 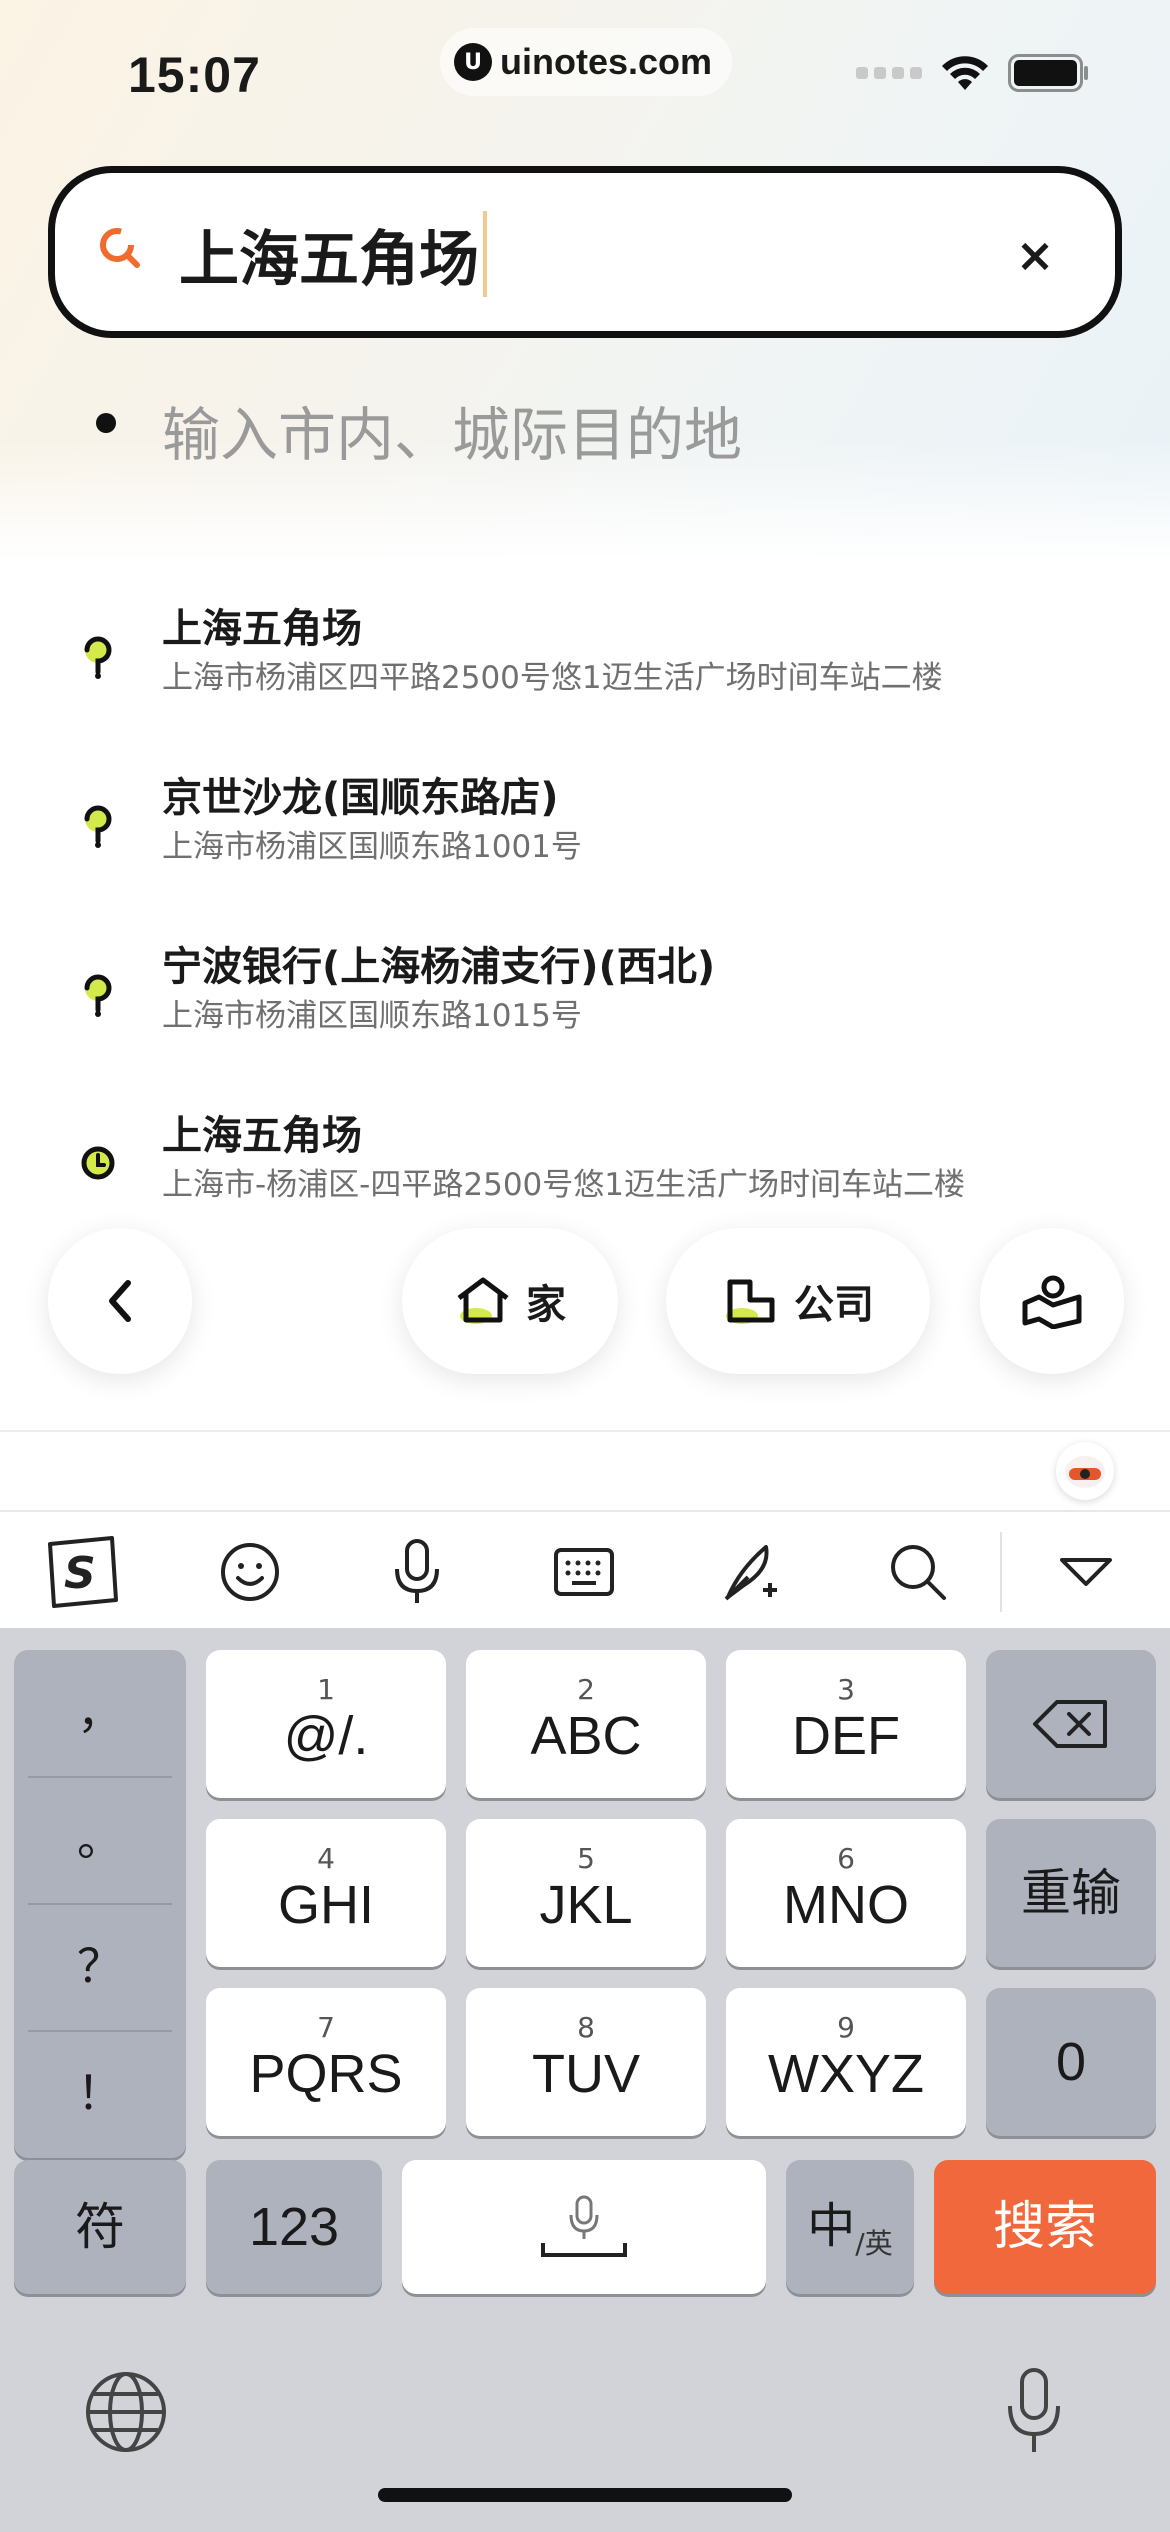 I want to click on punct-key: ！, so click(x=100, y=2093).